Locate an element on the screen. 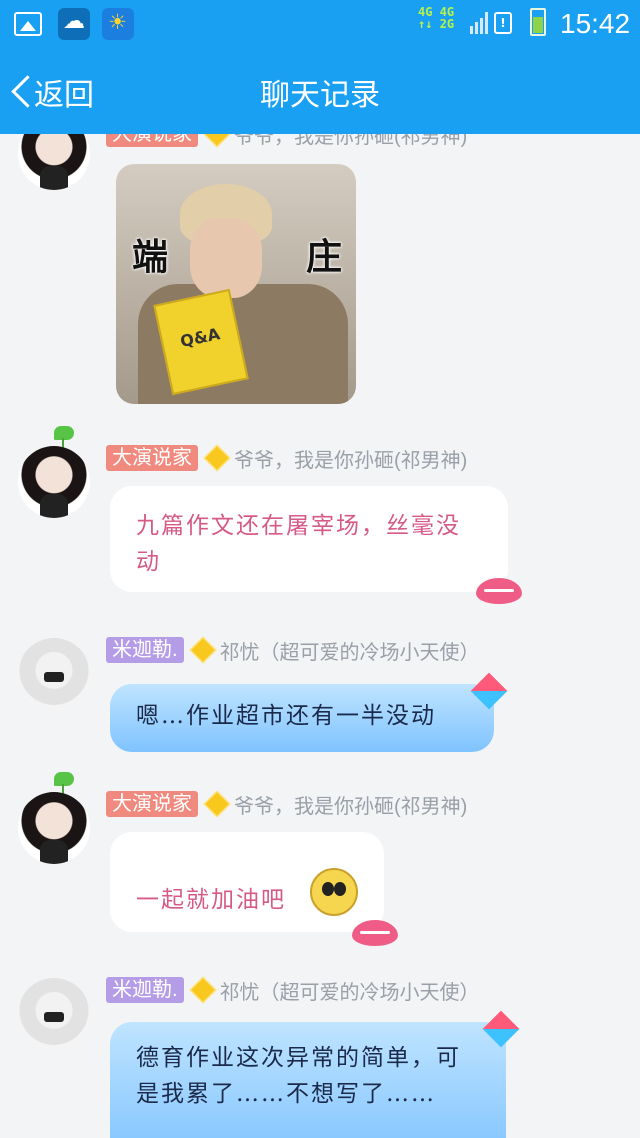 The image size is (640, 1138). message-bubble: 九篇作文还在屠宰场，丝毫没动 is located at coordinates (309, 539).